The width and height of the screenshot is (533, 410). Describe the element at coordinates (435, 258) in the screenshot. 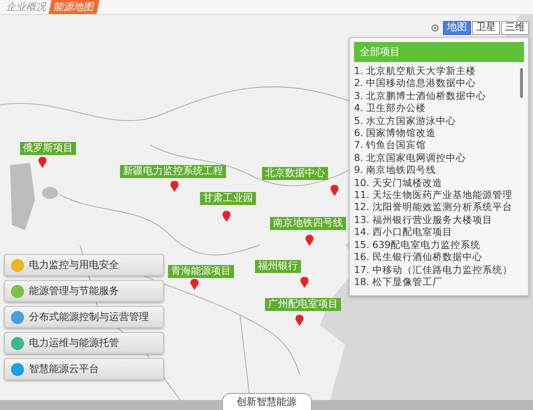

I see `project-item: 16. 民生银行酒仙桥数据中心` at that location.